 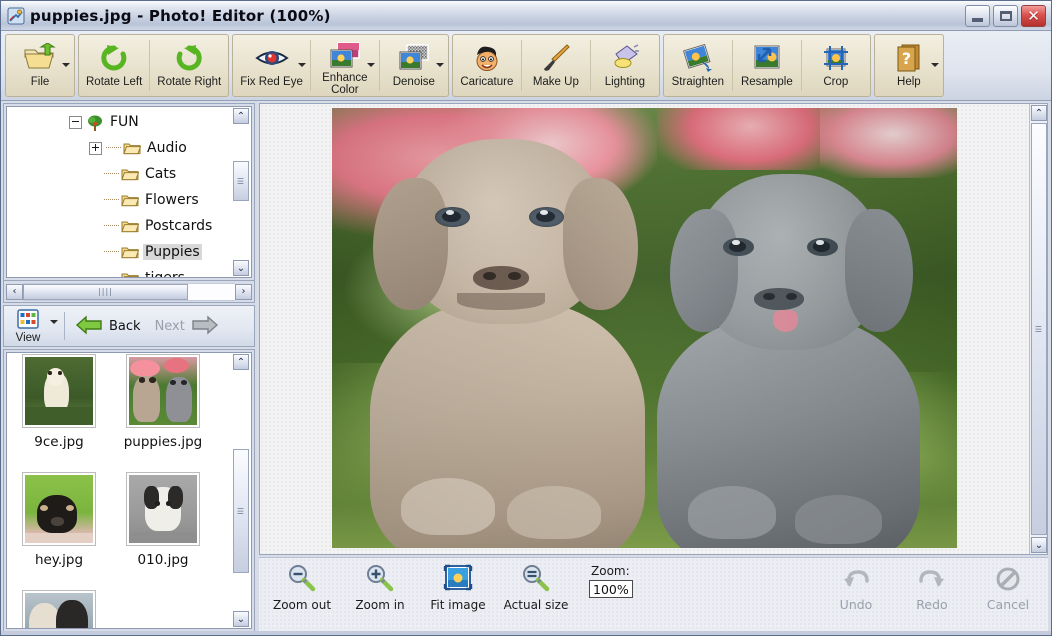 I want to click on lighting-button: Lighting, so click(x=625, y=65).